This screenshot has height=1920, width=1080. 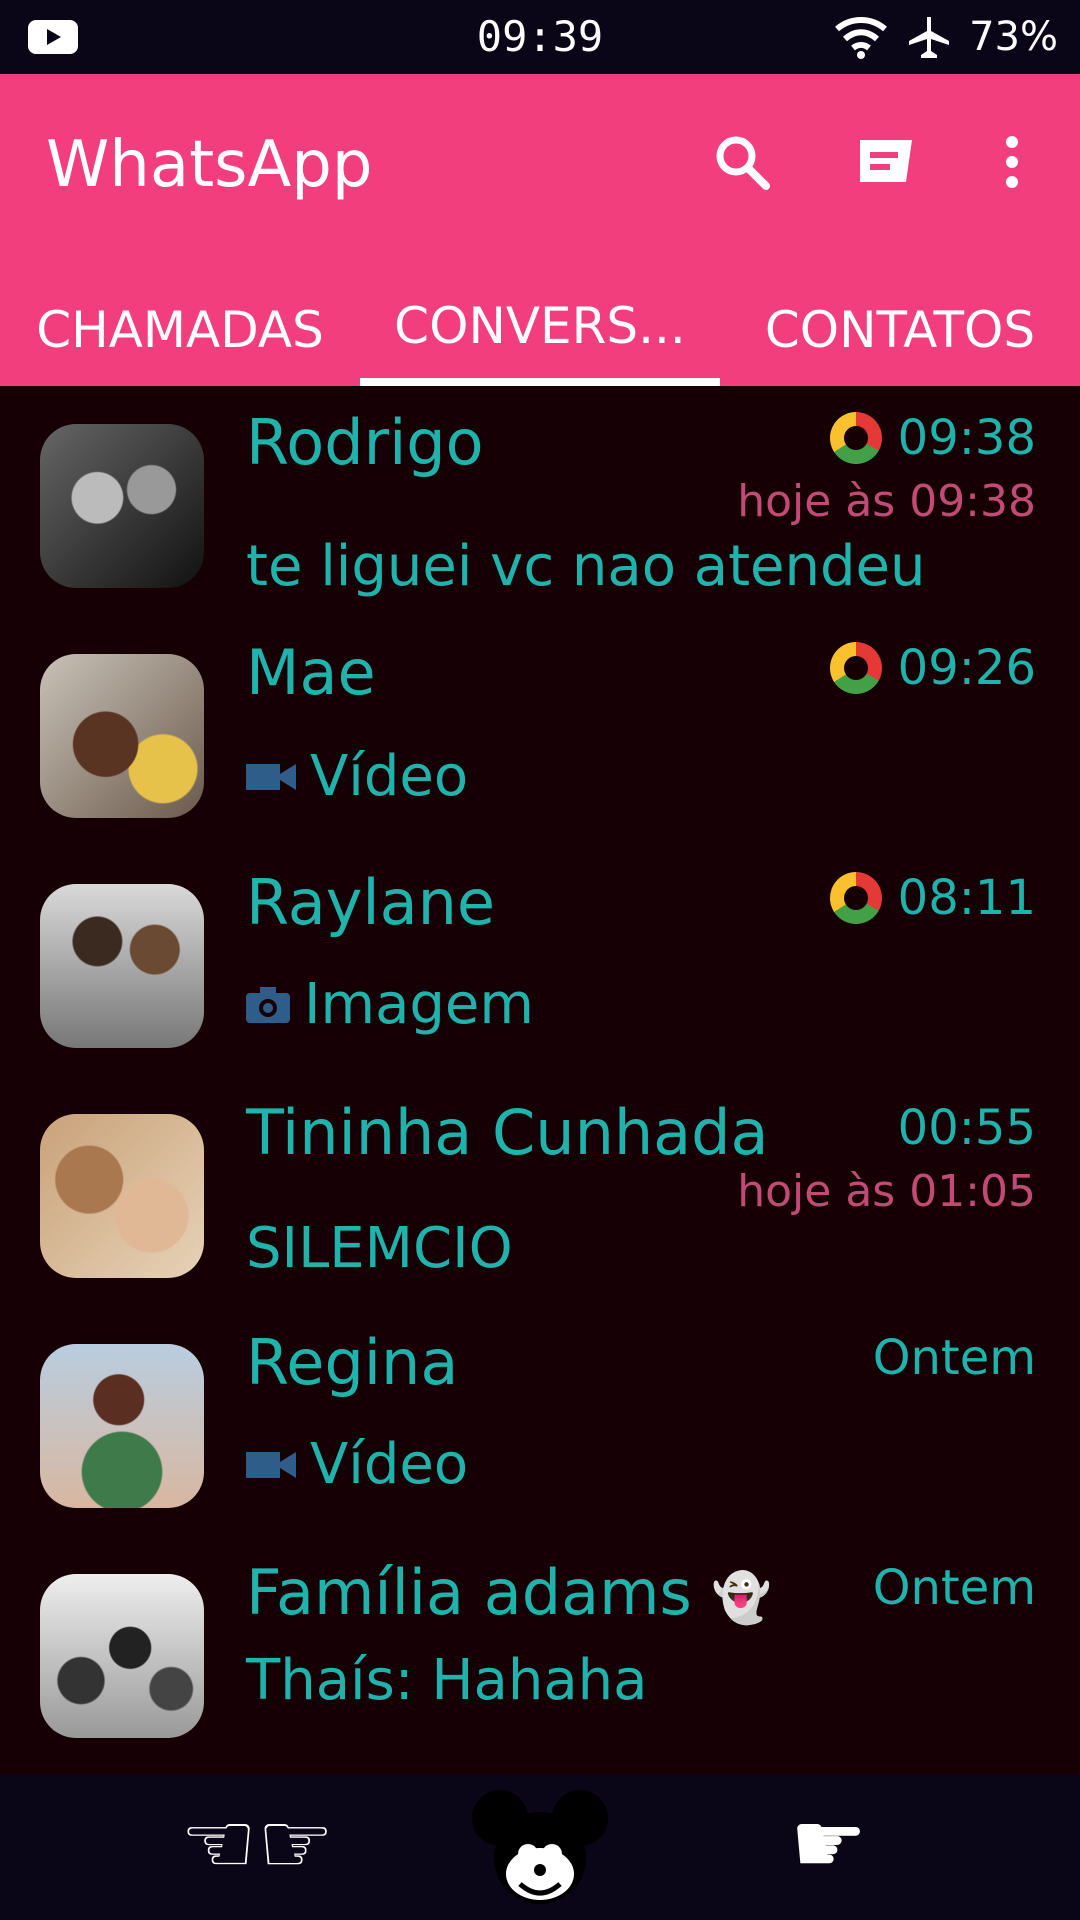 I want to click on search-icon, so click(x=743, y=163).